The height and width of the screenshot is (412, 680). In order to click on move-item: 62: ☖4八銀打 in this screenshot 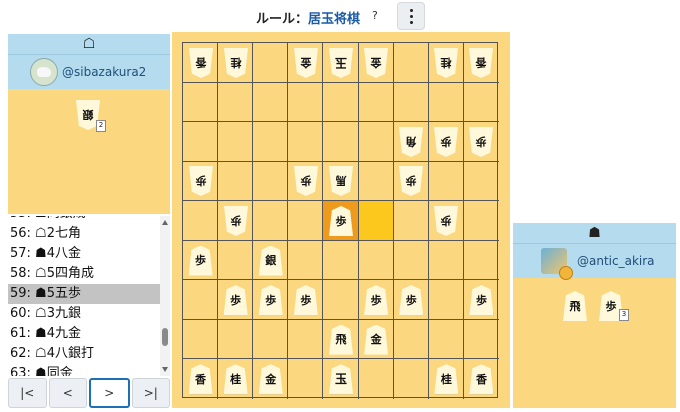, I will do `click(84, 354)`.